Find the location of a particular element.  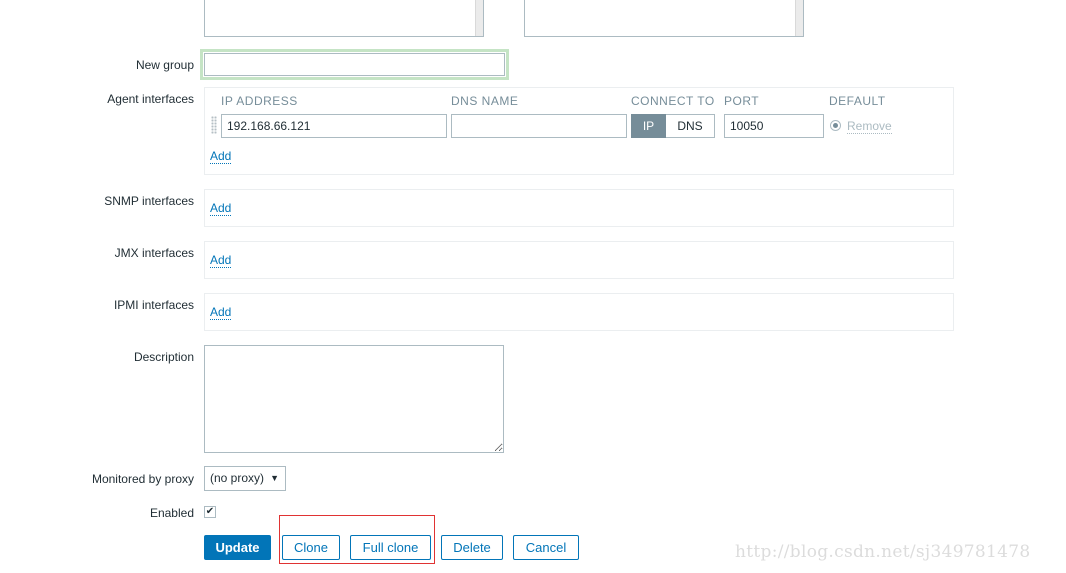

snmp-interfaces-label: SNMP interfaces is located at coordinates (149, 201).